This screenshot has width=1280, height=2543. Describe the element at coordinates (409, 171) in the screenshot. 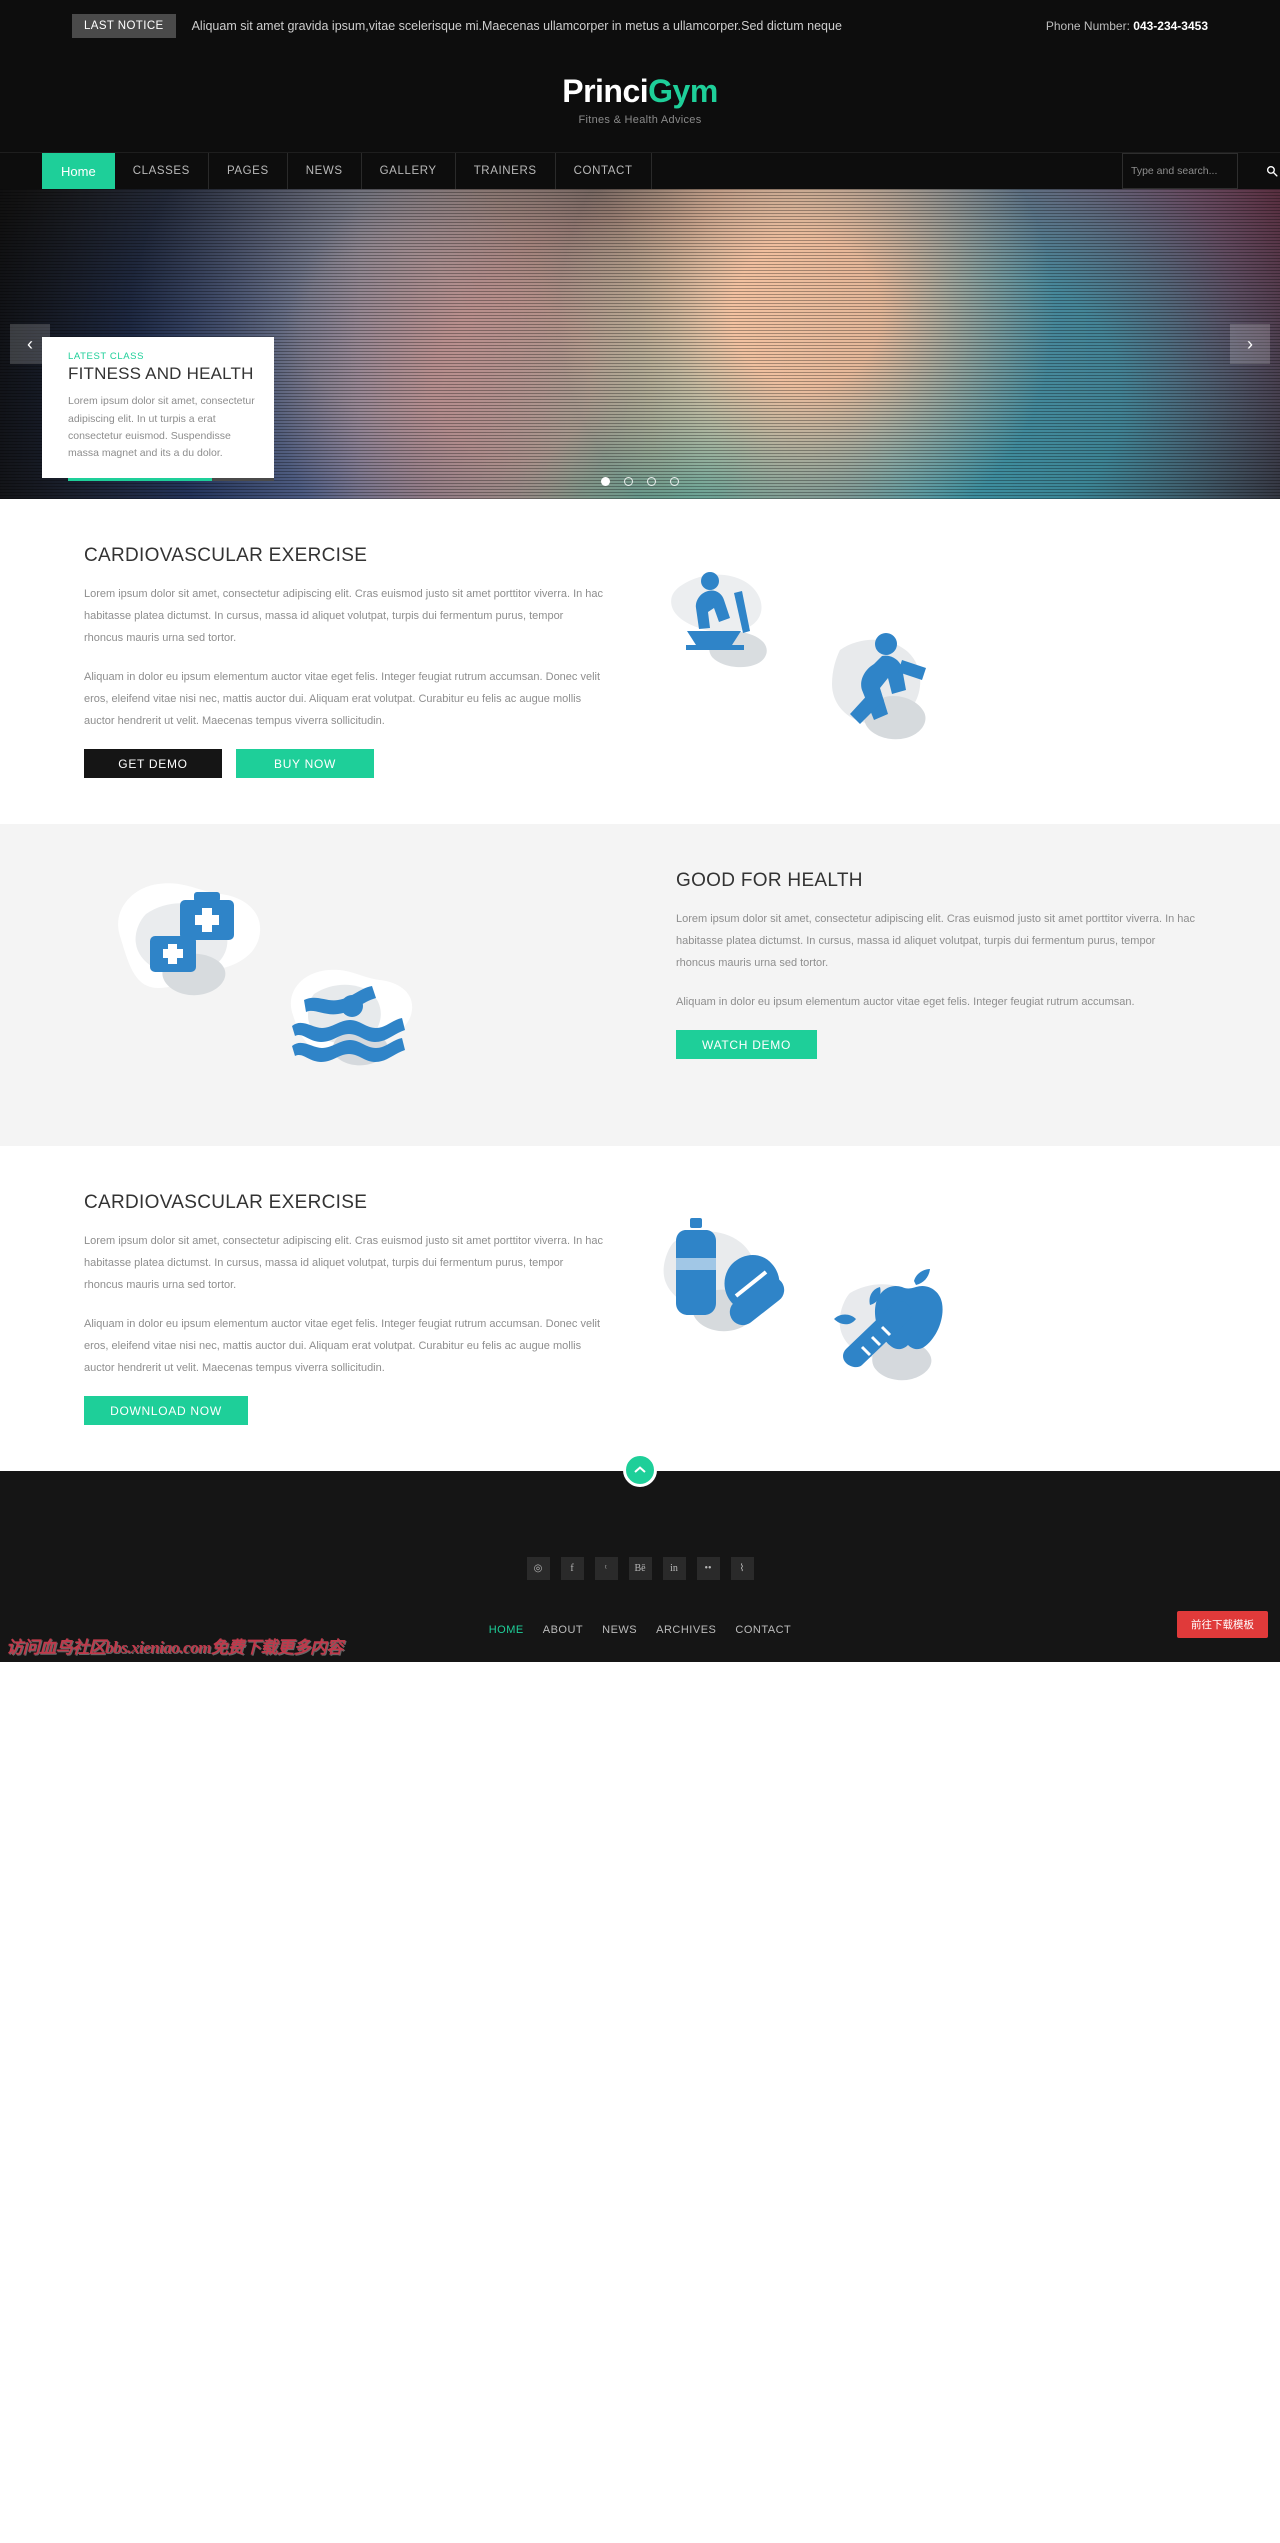

I see `nav-item-gallery: GALLERY` at that location.